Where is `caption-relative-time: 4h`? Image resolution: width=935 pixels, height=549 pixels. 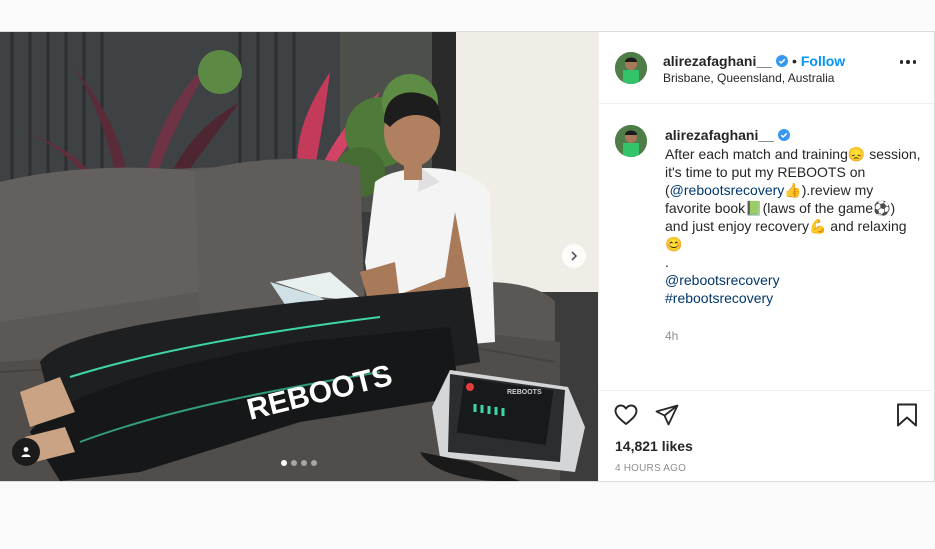
caption-relative-time: 4h is located at coordinates (793, 336).